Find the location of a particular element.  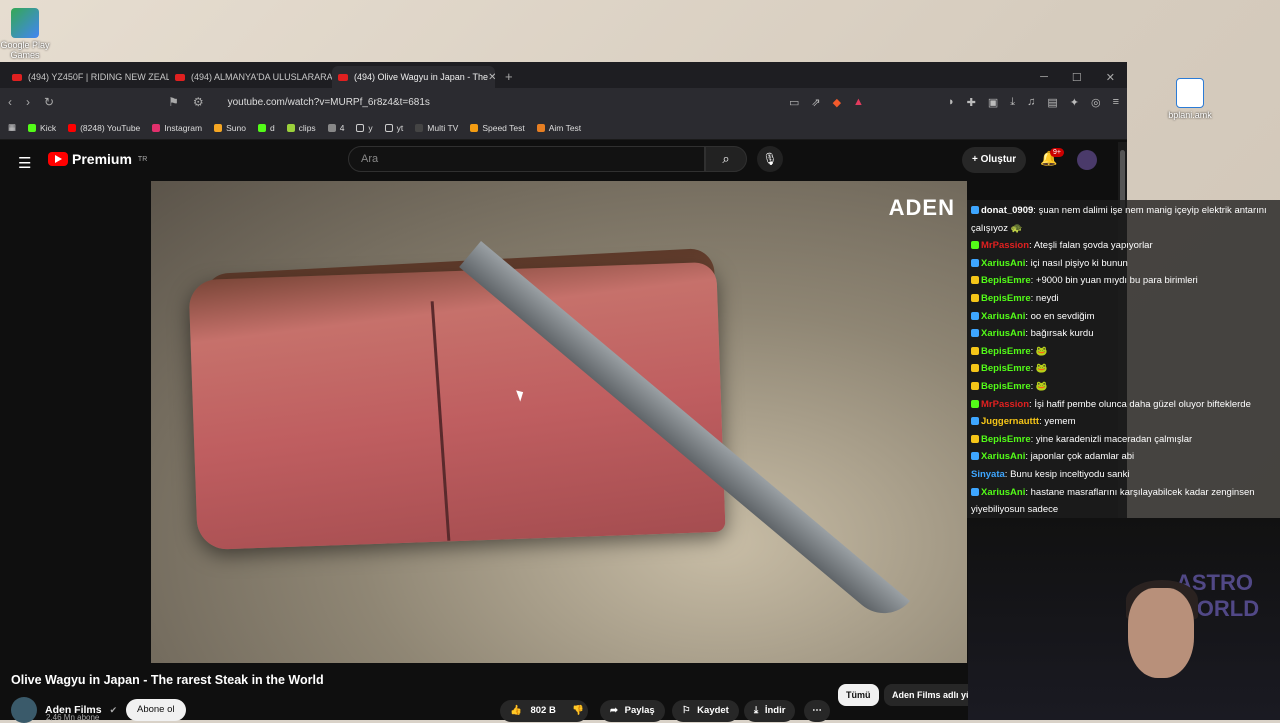

download-icon: ⤓ is located at coordinates (1012, 102).